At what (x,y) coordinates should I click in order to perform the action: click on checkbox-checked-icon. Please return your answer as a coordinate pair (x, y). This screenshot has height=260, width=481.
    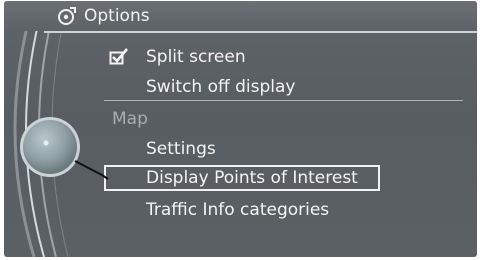
    Looking at the image, I should click on (119, 57).